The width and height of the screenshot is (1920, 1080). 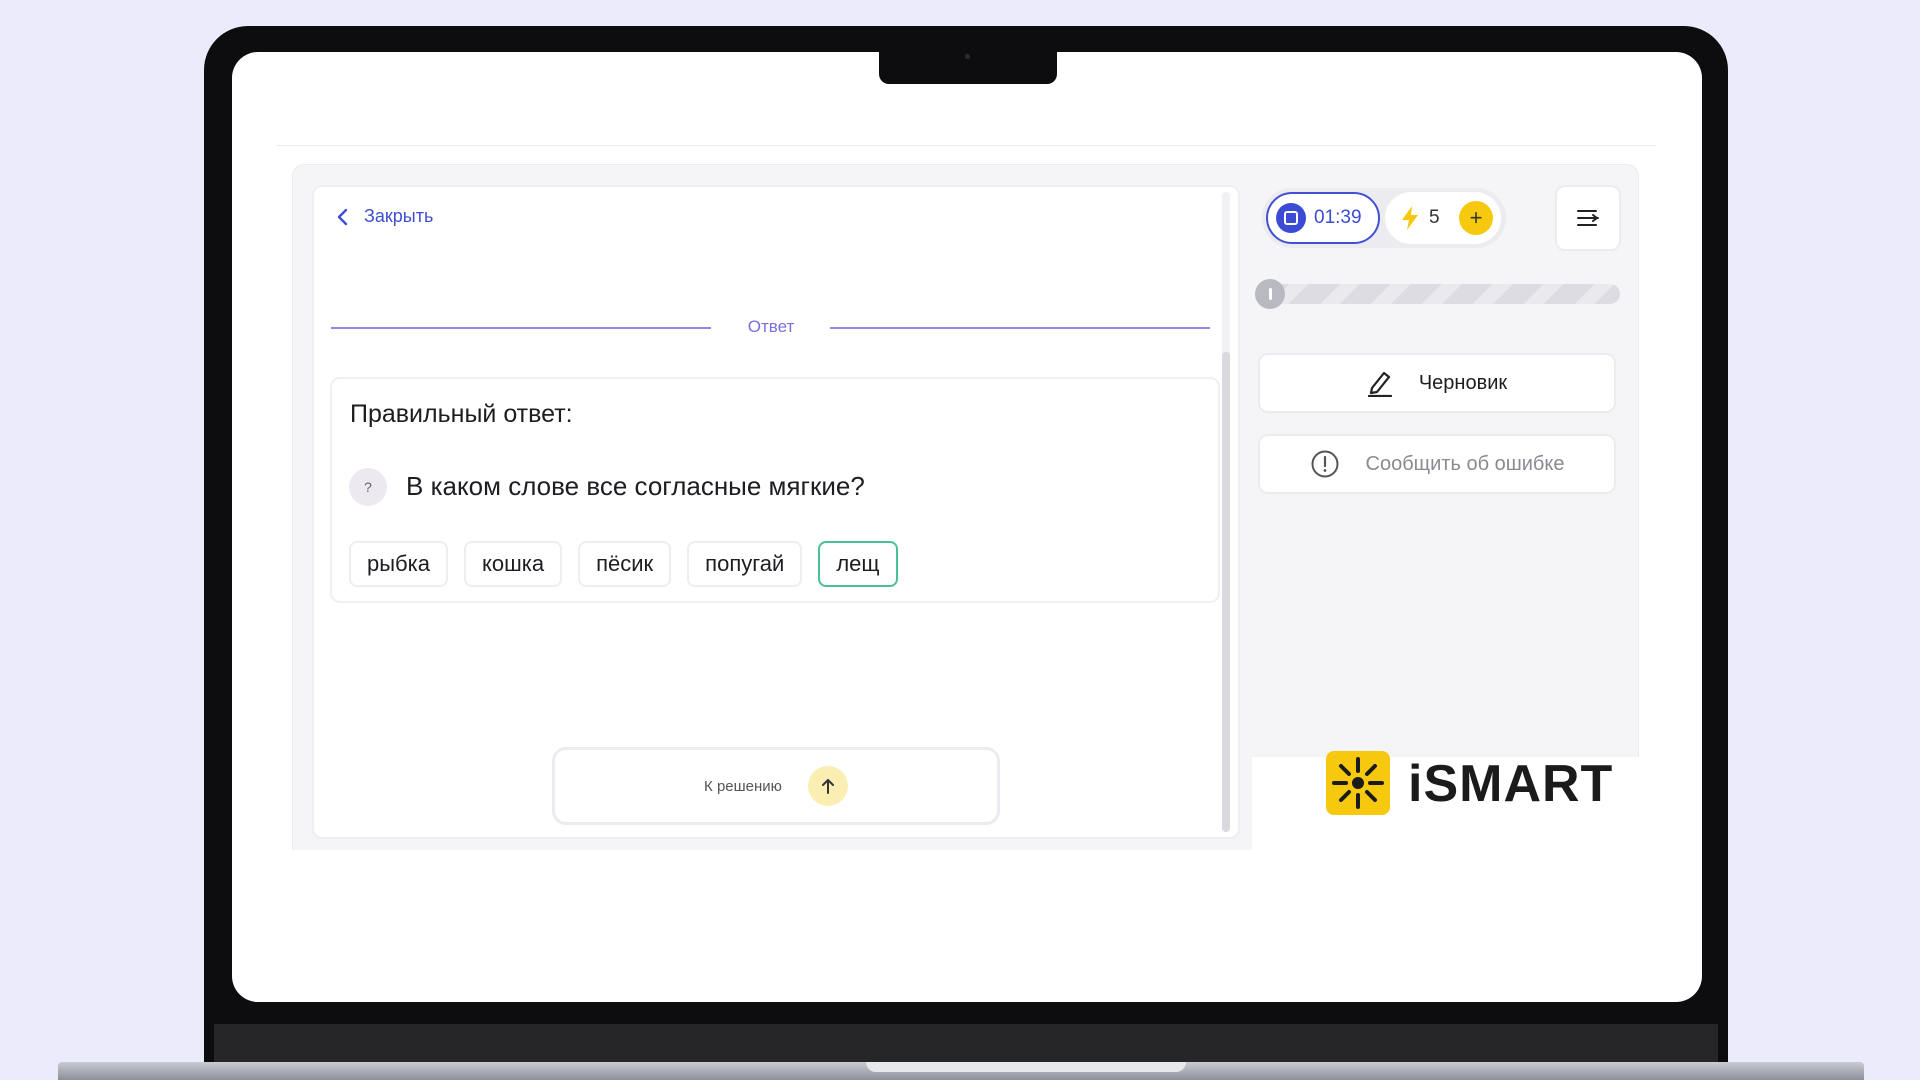 What do you see at coordinates (1476, 218) in the screenshot?
I see `plus-button: +` at bounding box center [1476, 218].